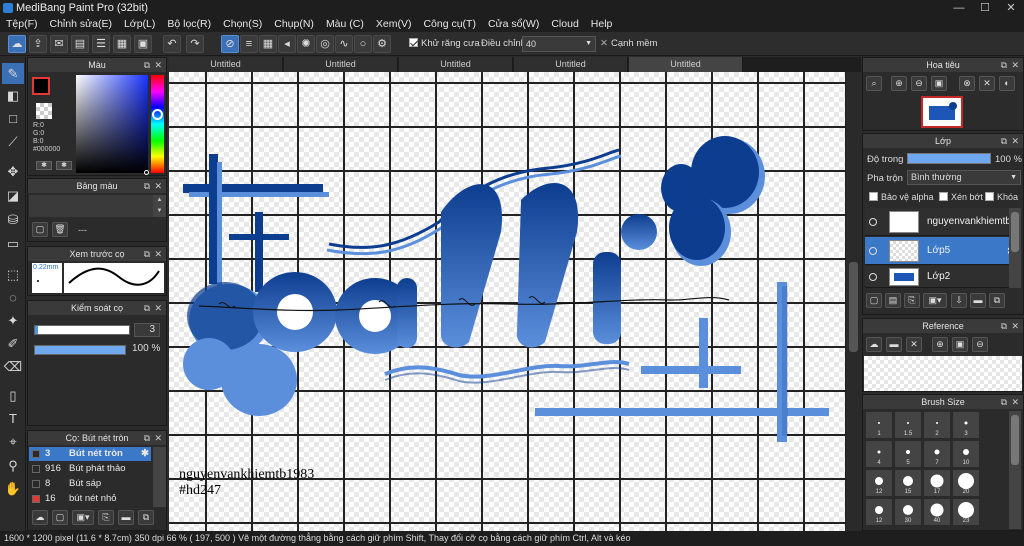 Image resolution: width=1024 pixels, height=546 pixels. What do you see at coordinates (195, 44) in the screenshot?
I see `redo-icon: ↷` at bounding box center [195, 44].